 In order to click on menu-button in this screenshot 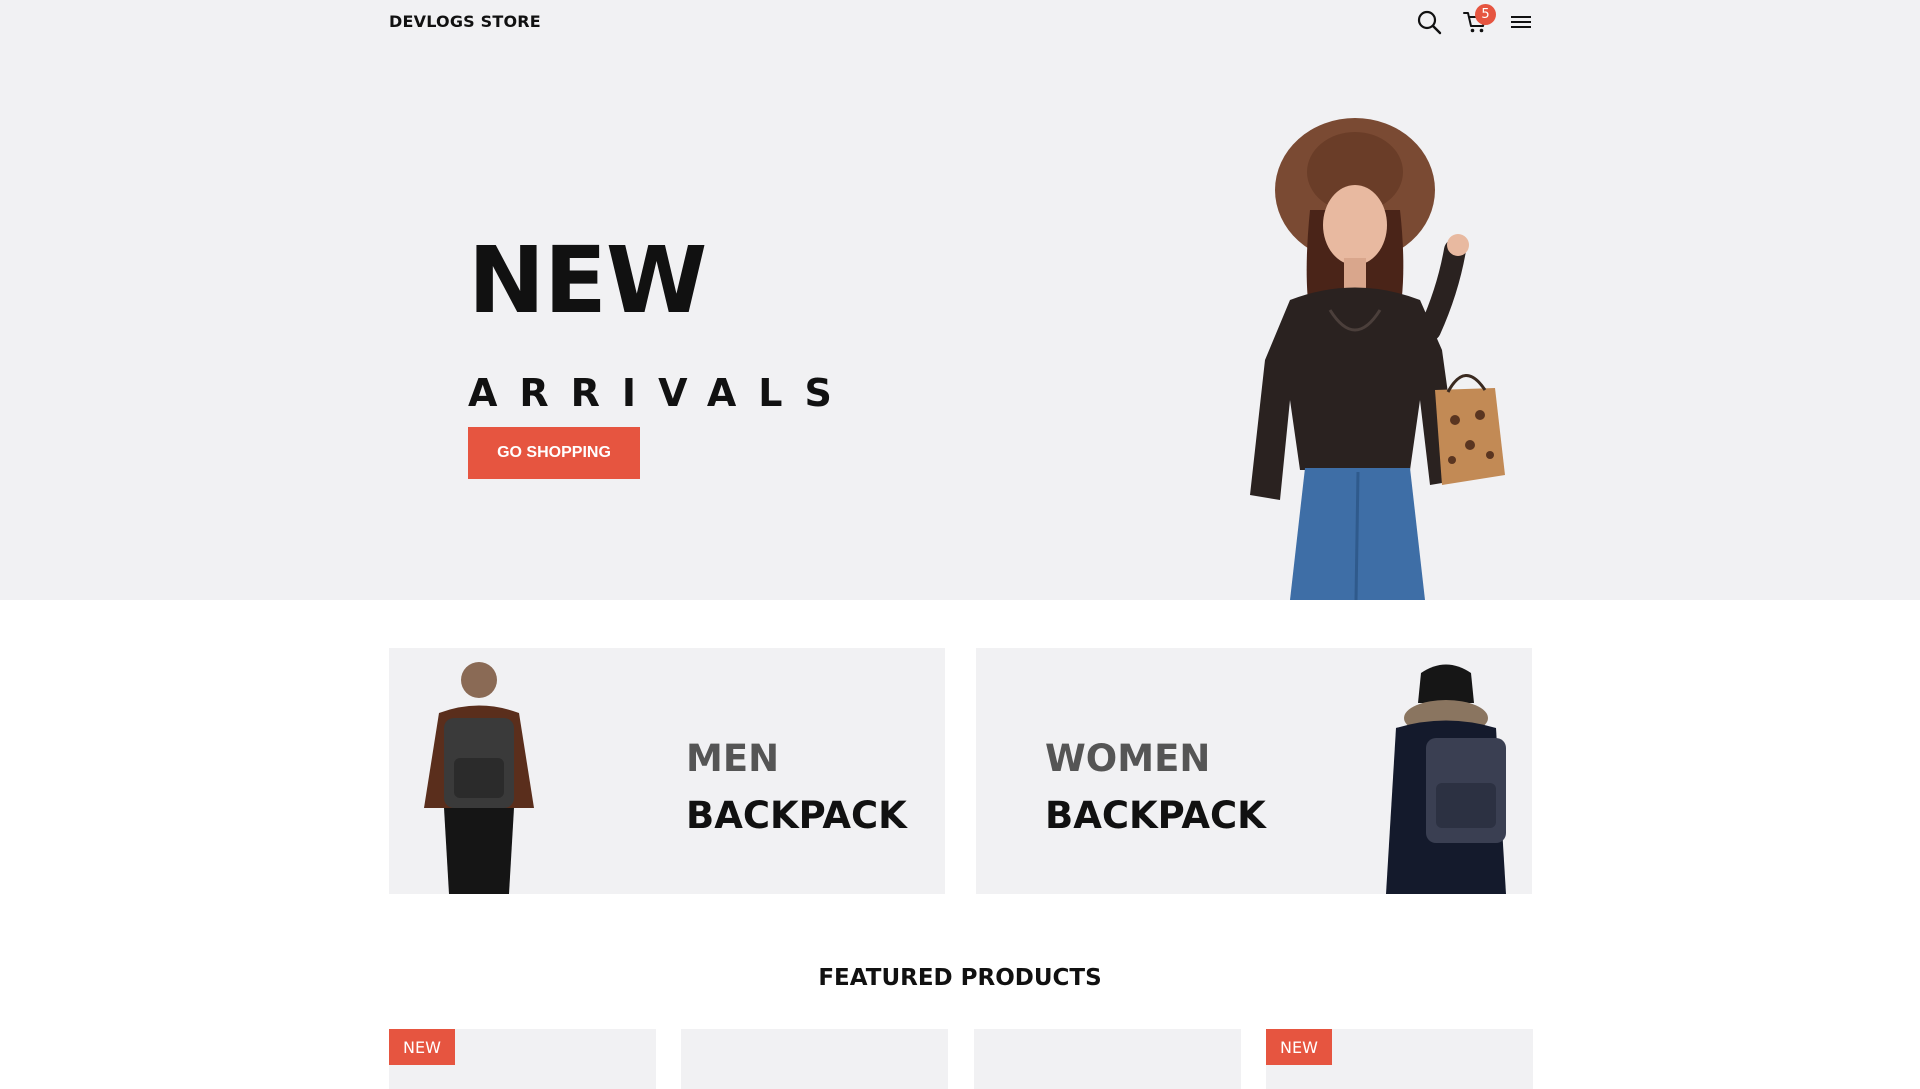, I will do `click(1521, 22)`.